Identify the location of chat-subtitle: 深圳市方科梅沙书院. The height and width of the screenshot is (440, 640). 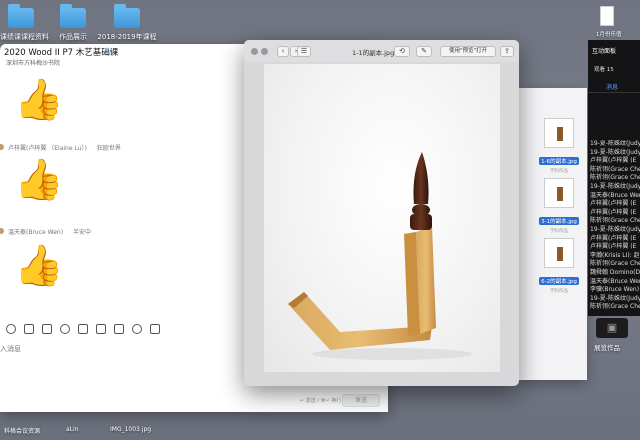
(33, 63).